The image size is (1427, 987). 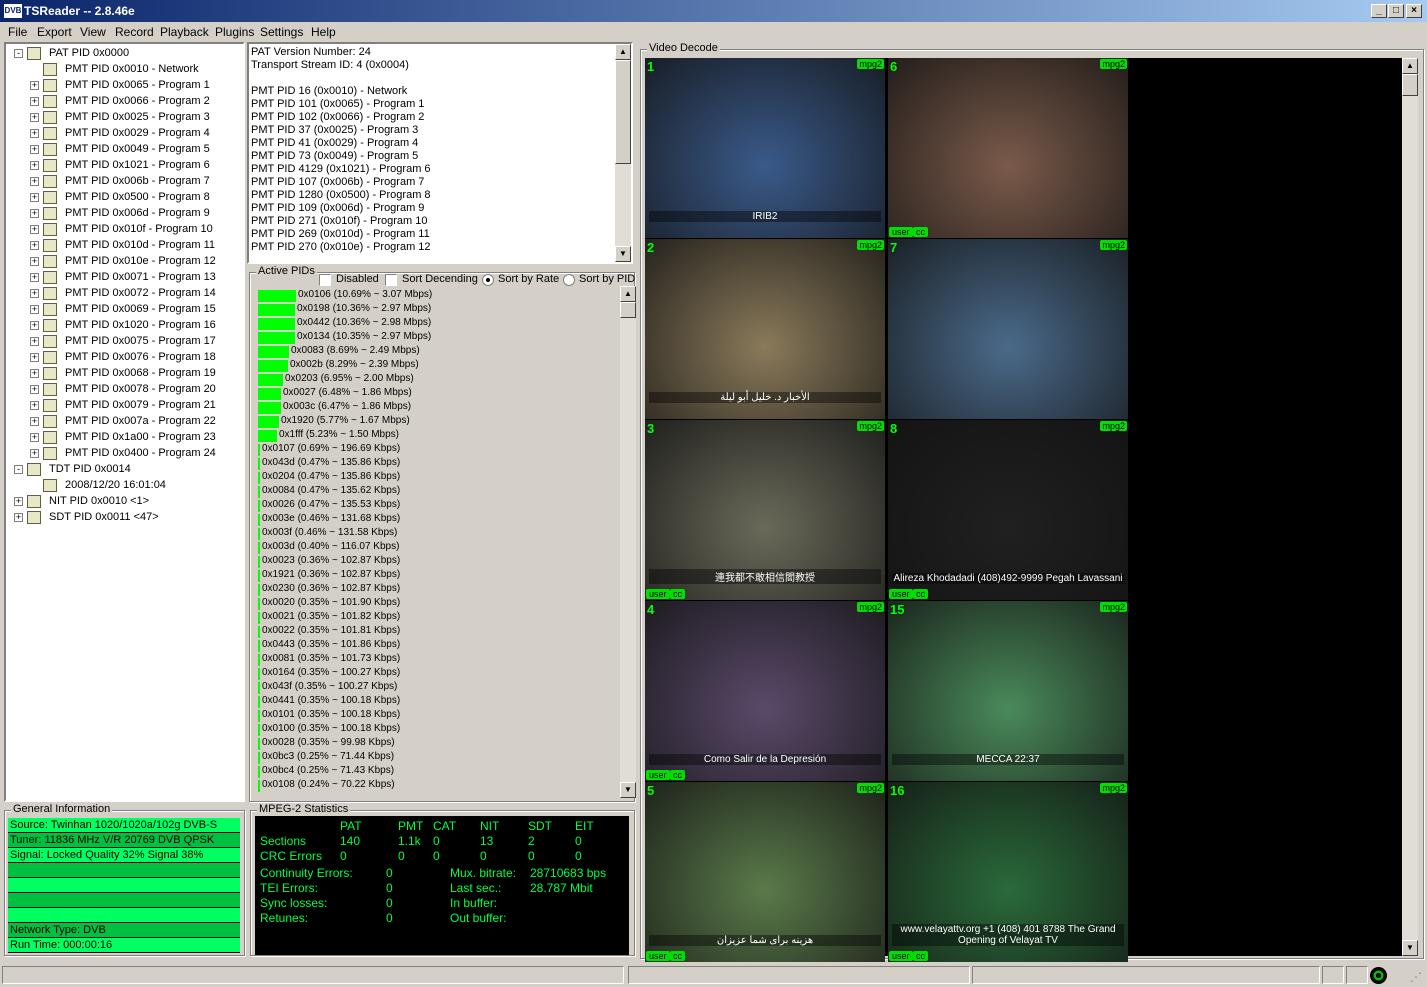 I want to click on close-button: ×, so click(x=1414, y=11).